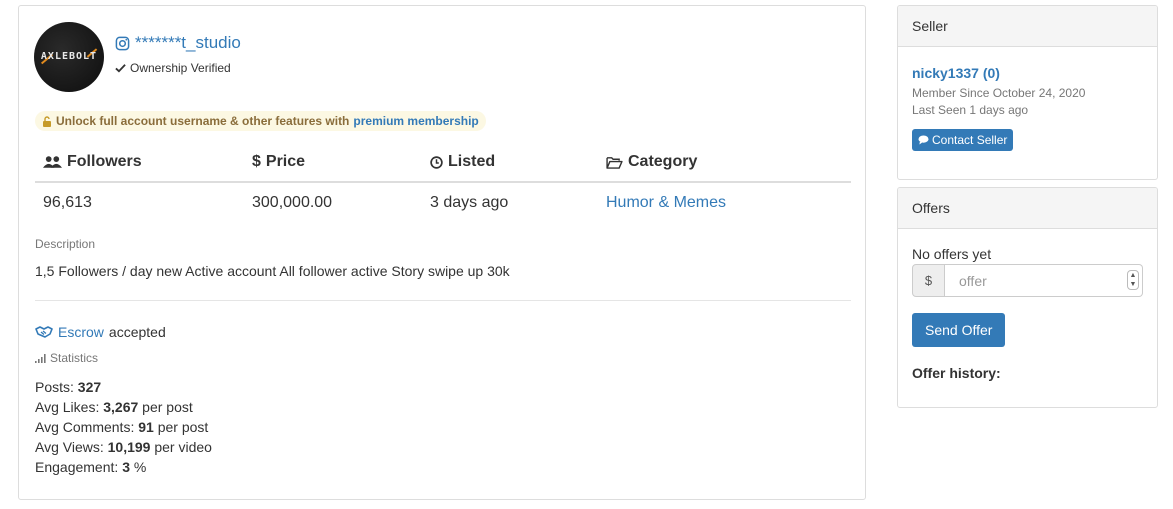 The width and height of the screenshot is (1173, 509). What do you see at coordinates (724, 162) in the screenshot?
I see `header-category: Category` at bounding box center [724, 162].